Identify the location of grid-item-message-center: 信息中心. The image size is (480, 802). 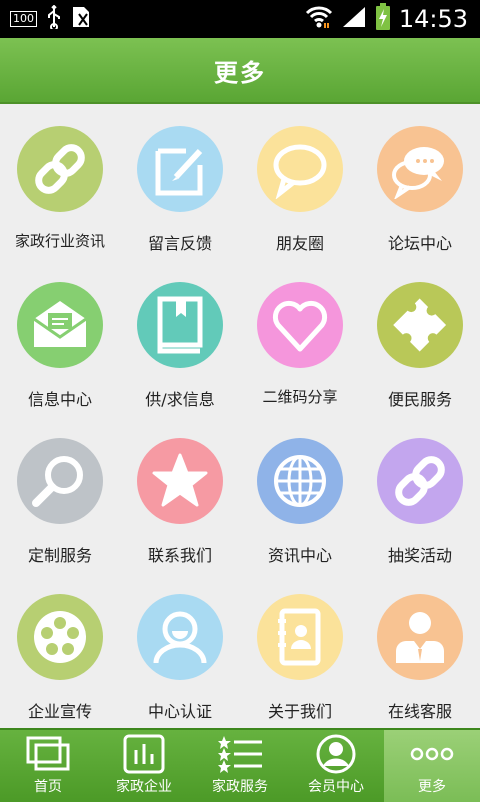
(60, 338).